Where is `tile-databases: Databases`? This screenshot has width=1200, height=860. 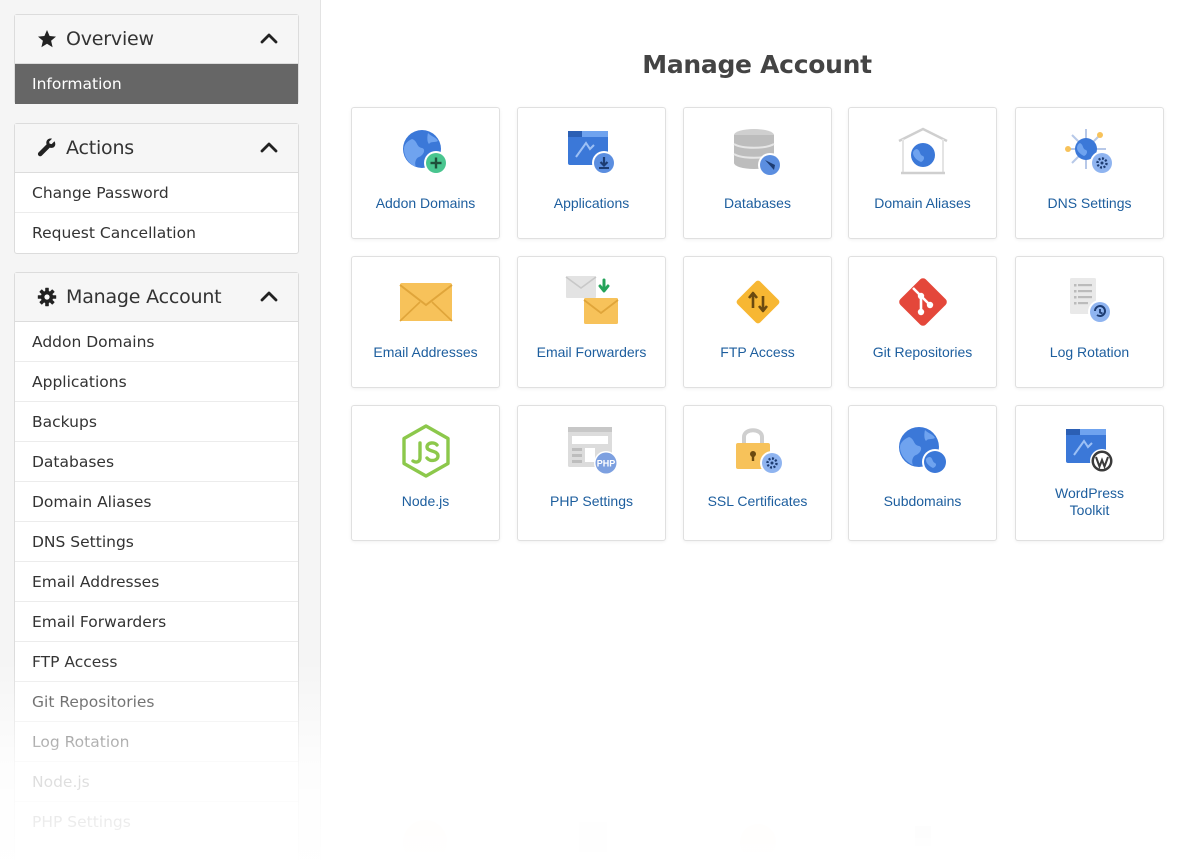 tile-databases: Databases is located at coordinates (757, 173).